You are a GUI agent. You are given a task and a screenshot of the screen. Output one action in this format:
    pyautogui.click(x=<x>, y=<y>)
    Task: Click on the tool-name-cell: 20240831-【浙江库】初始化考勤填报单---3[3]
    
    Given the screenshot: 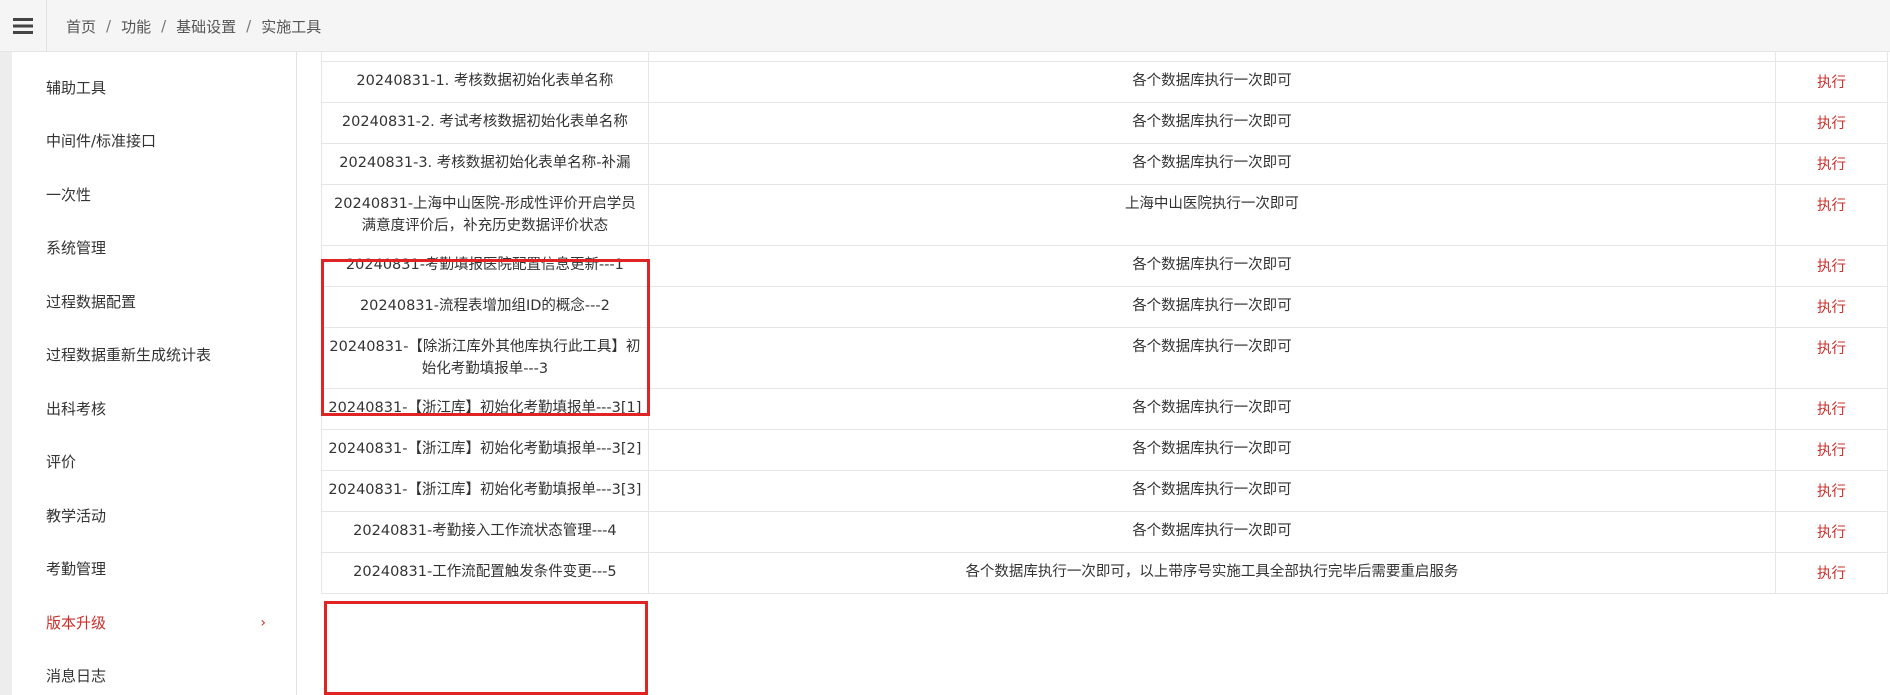 What is the action you would take?
    pyautogui.click(x=485, y=490)
    